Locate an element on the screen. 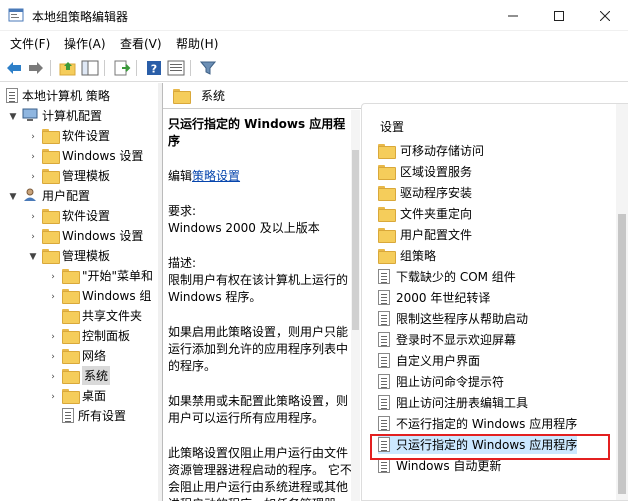 The image size is (628, 501). minimize-button is located at coordinates (513, 15).